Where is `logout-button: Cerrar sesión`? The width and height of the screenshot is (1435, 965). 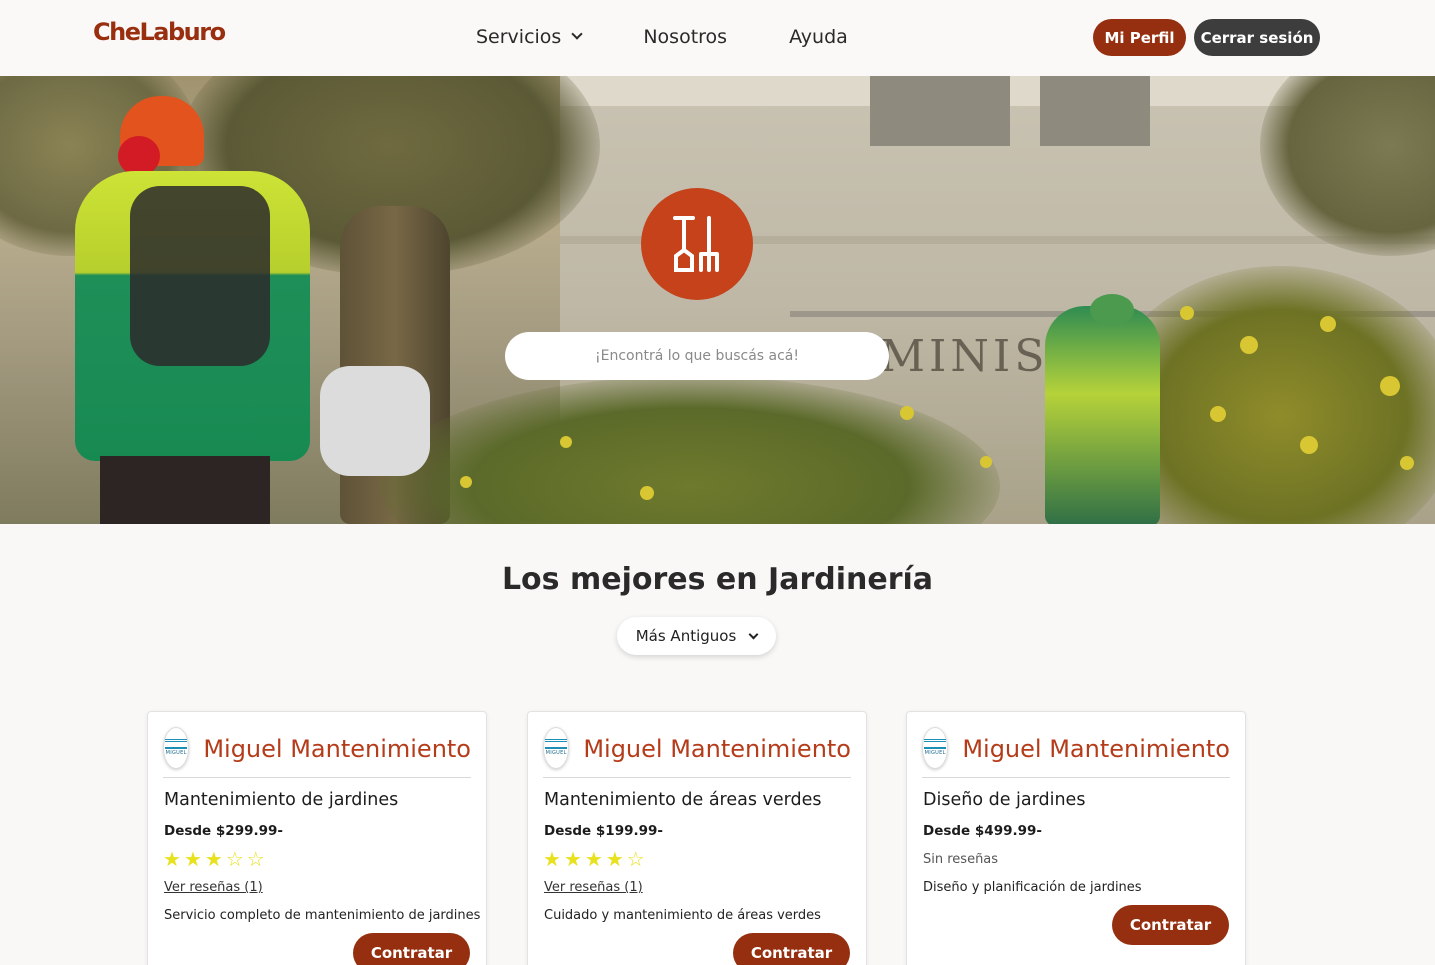 logout-button: Cerrar sesión is located at coordinates (1257, 37).